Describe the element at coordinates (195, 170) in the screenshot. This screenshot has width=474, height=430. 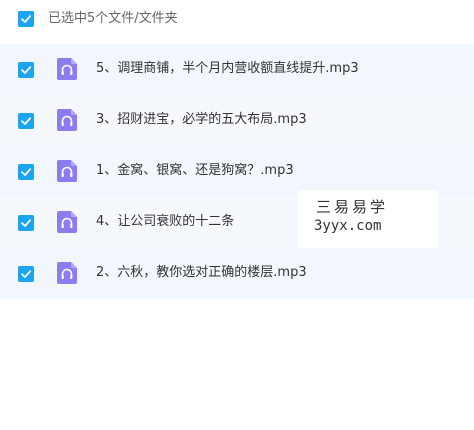
I see `file-name: 1、金窝、银窝、还是狗窝？.mp3` at that location.